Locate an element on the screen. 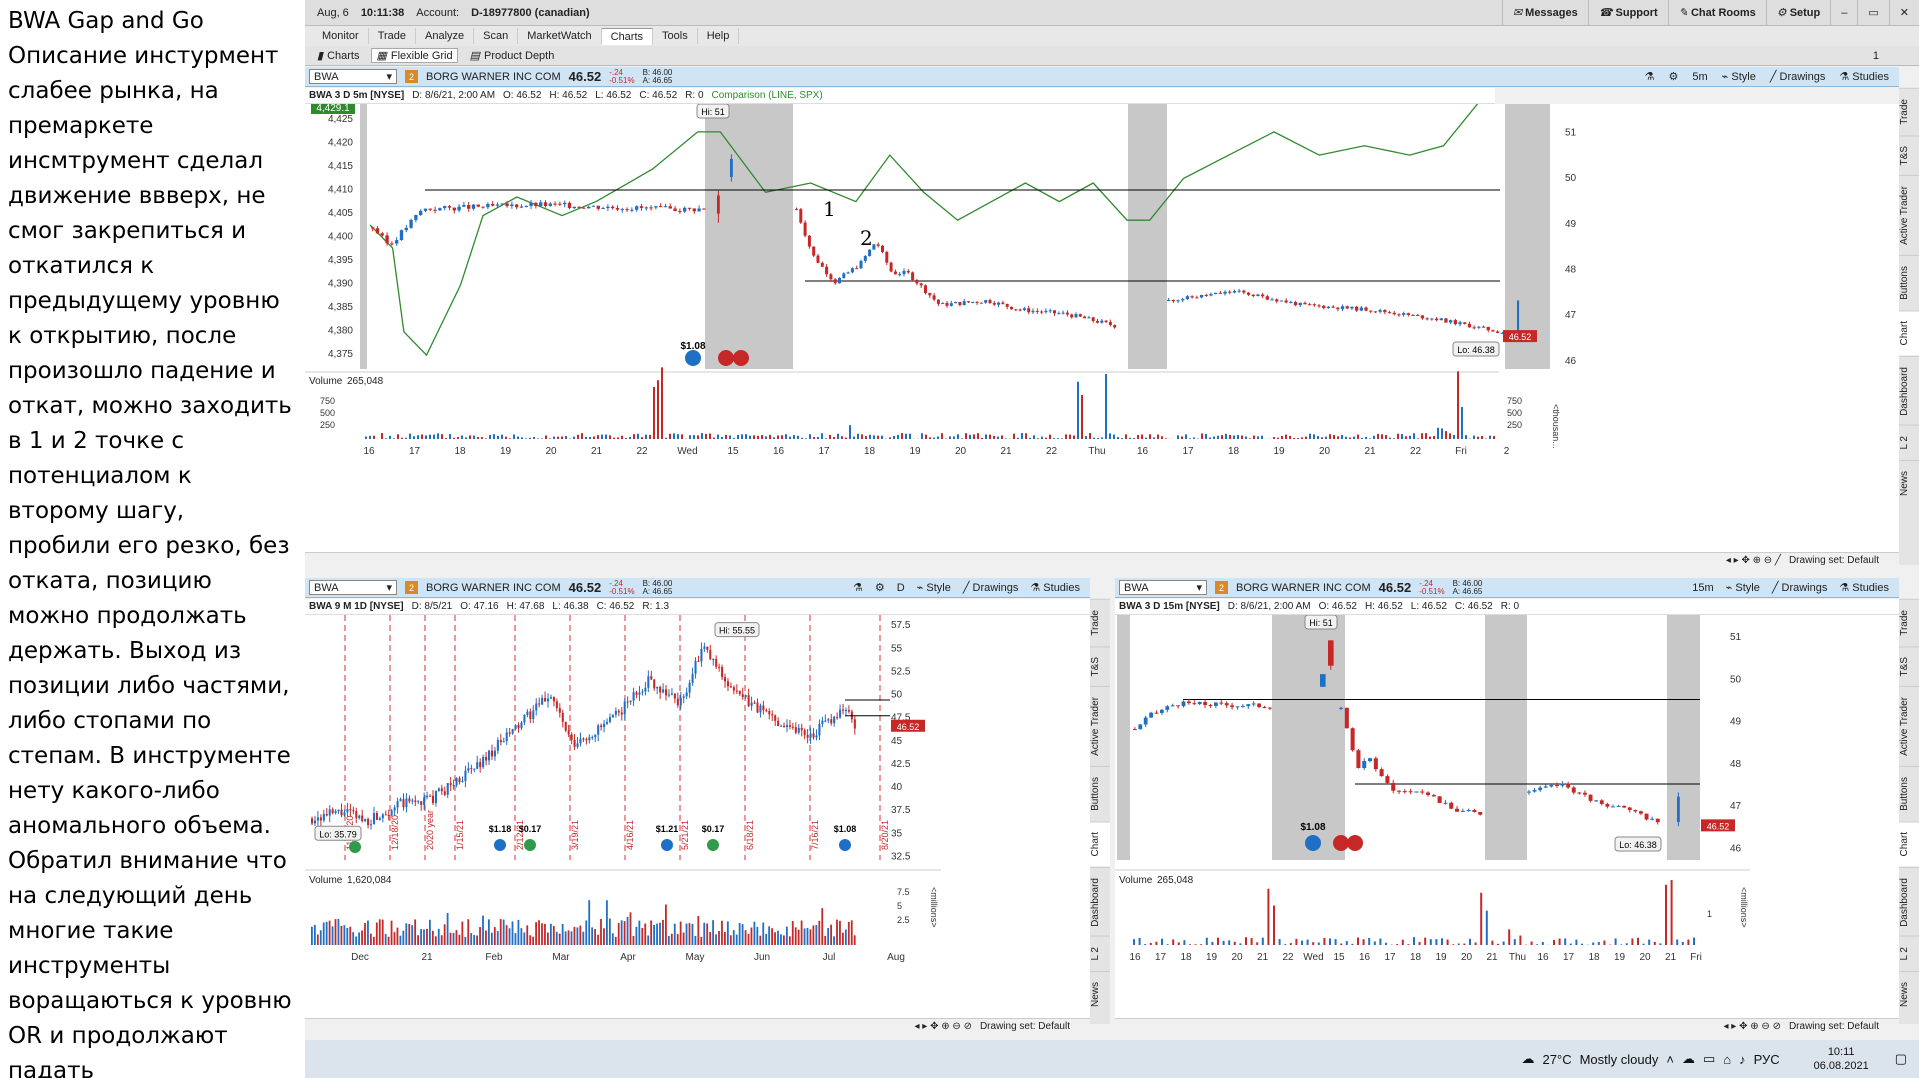  chat-rooms-button: ✎ Chat Rooms is located at coordinates (1716, 12).